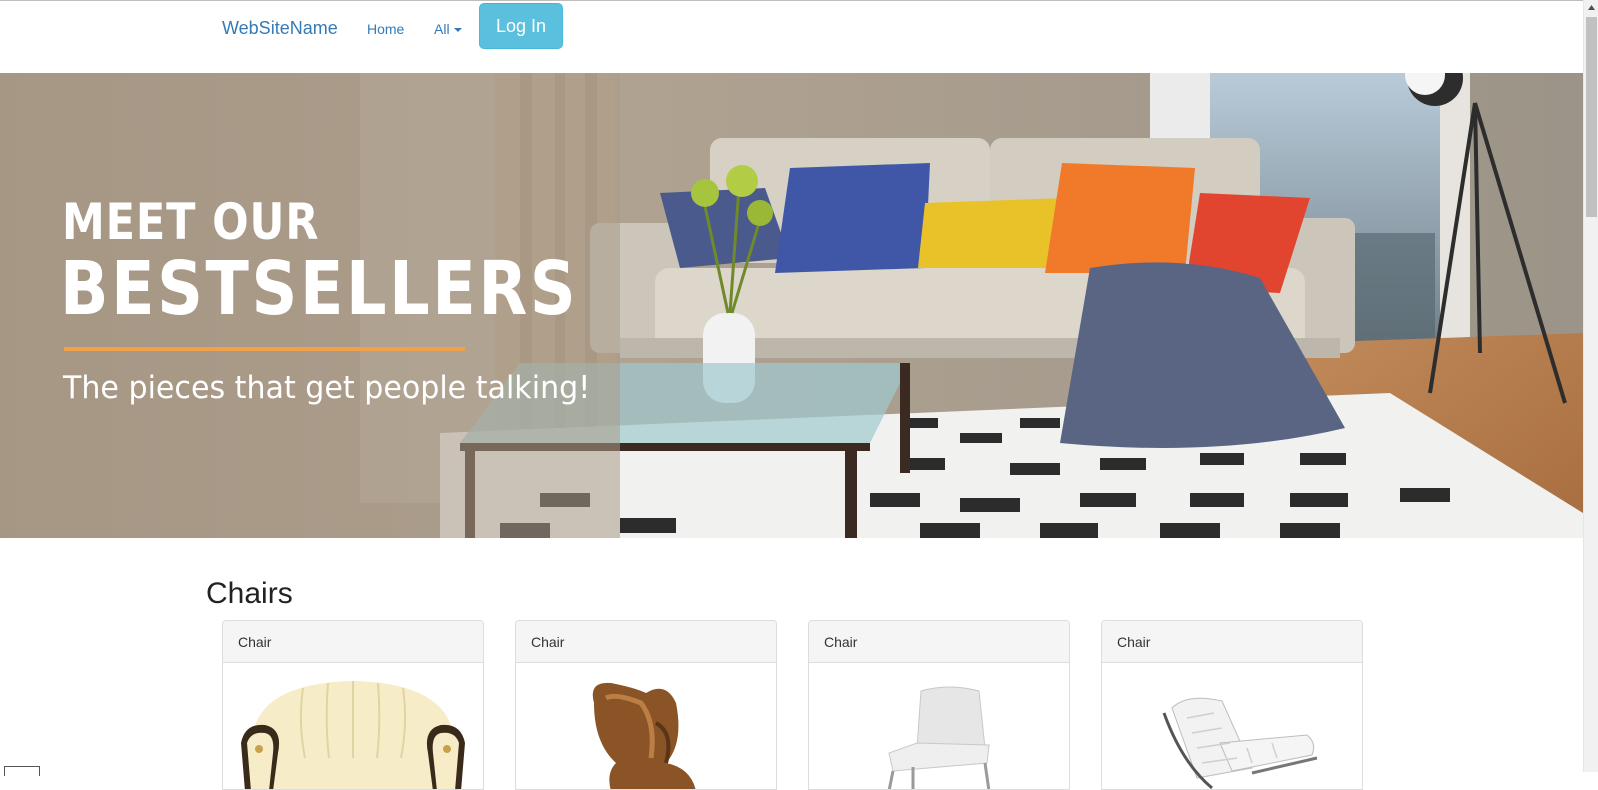 The height and width of the screenshot is (790, 1598). I want to click on brand-link: WebSiteName, so click(280, 28).